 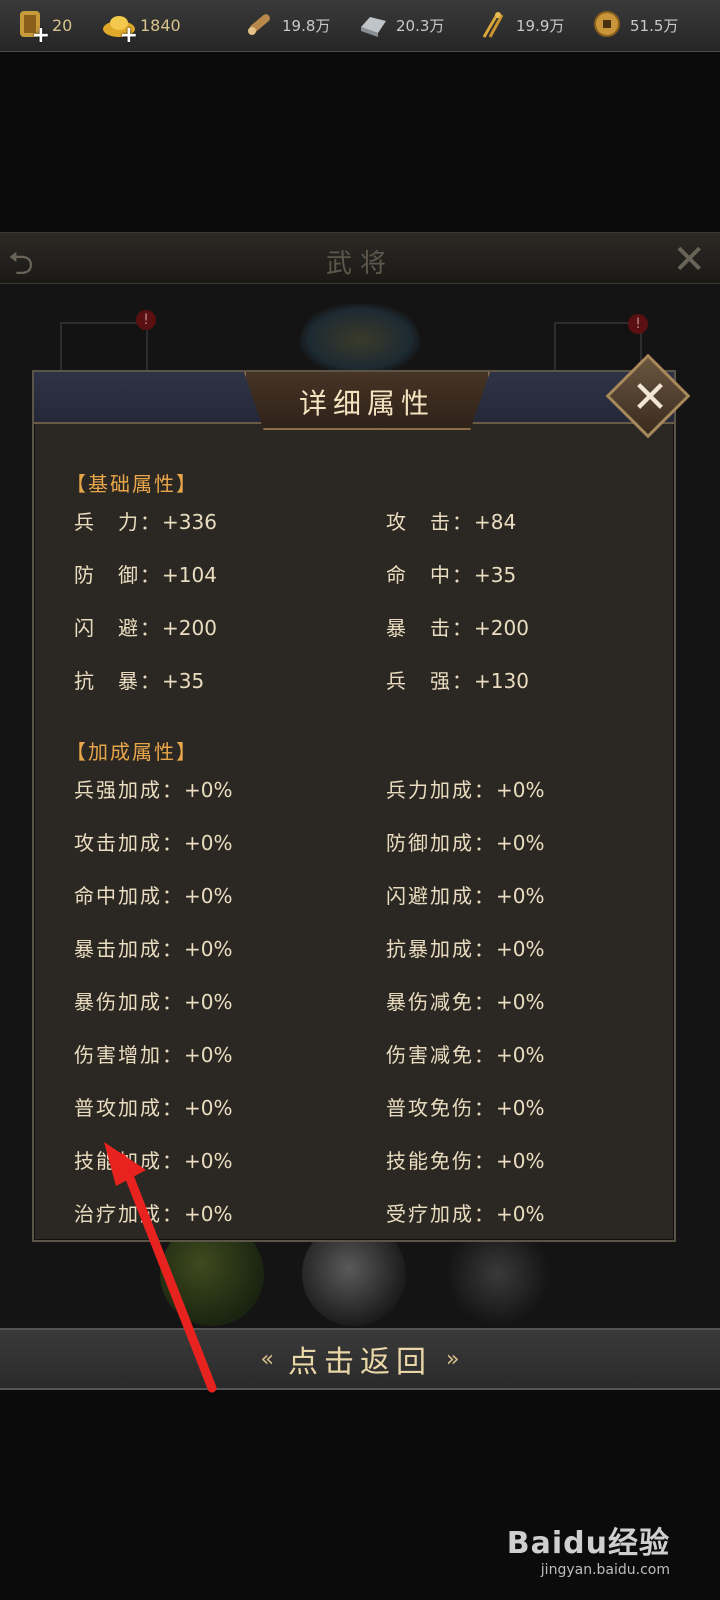 I want to click on attribute-row: 技能免伤：+0%, so click(x=465, y=1159).